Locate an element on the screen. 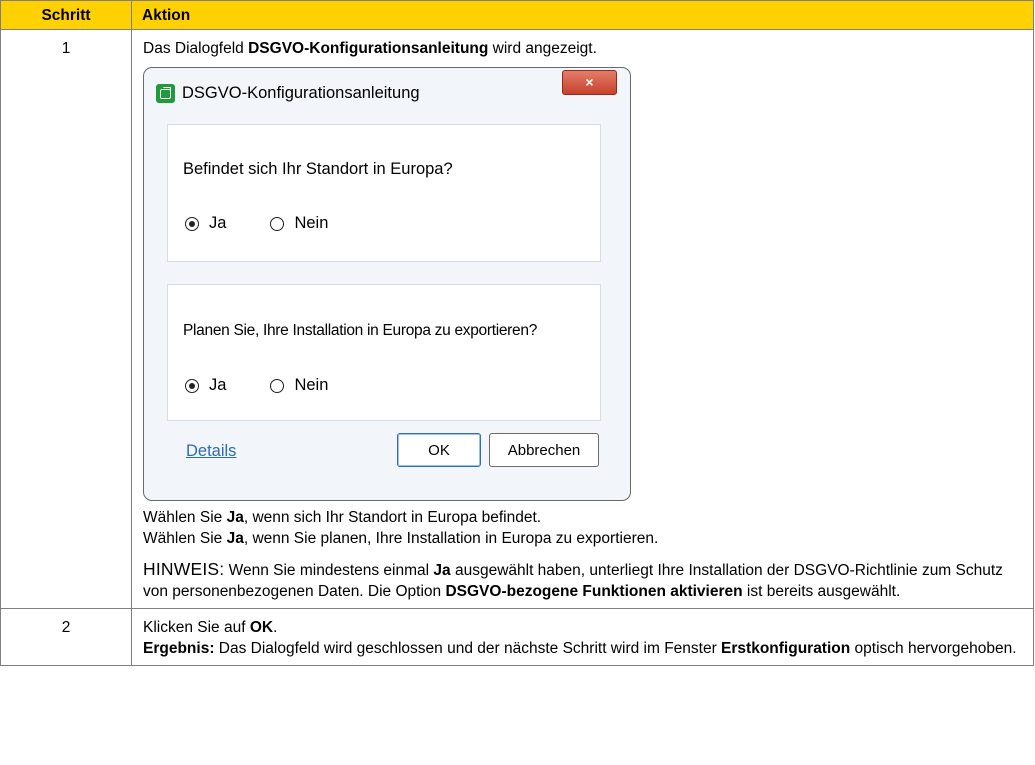  radio-group-location: Ja Nein is located at coordinates (278, 223).